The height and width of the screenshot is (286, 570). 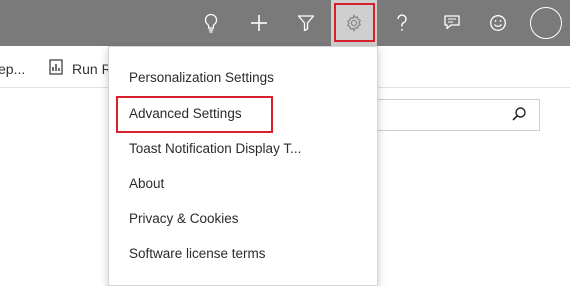 I want to click on lightbulb-icon, so click(x=211, y=23).